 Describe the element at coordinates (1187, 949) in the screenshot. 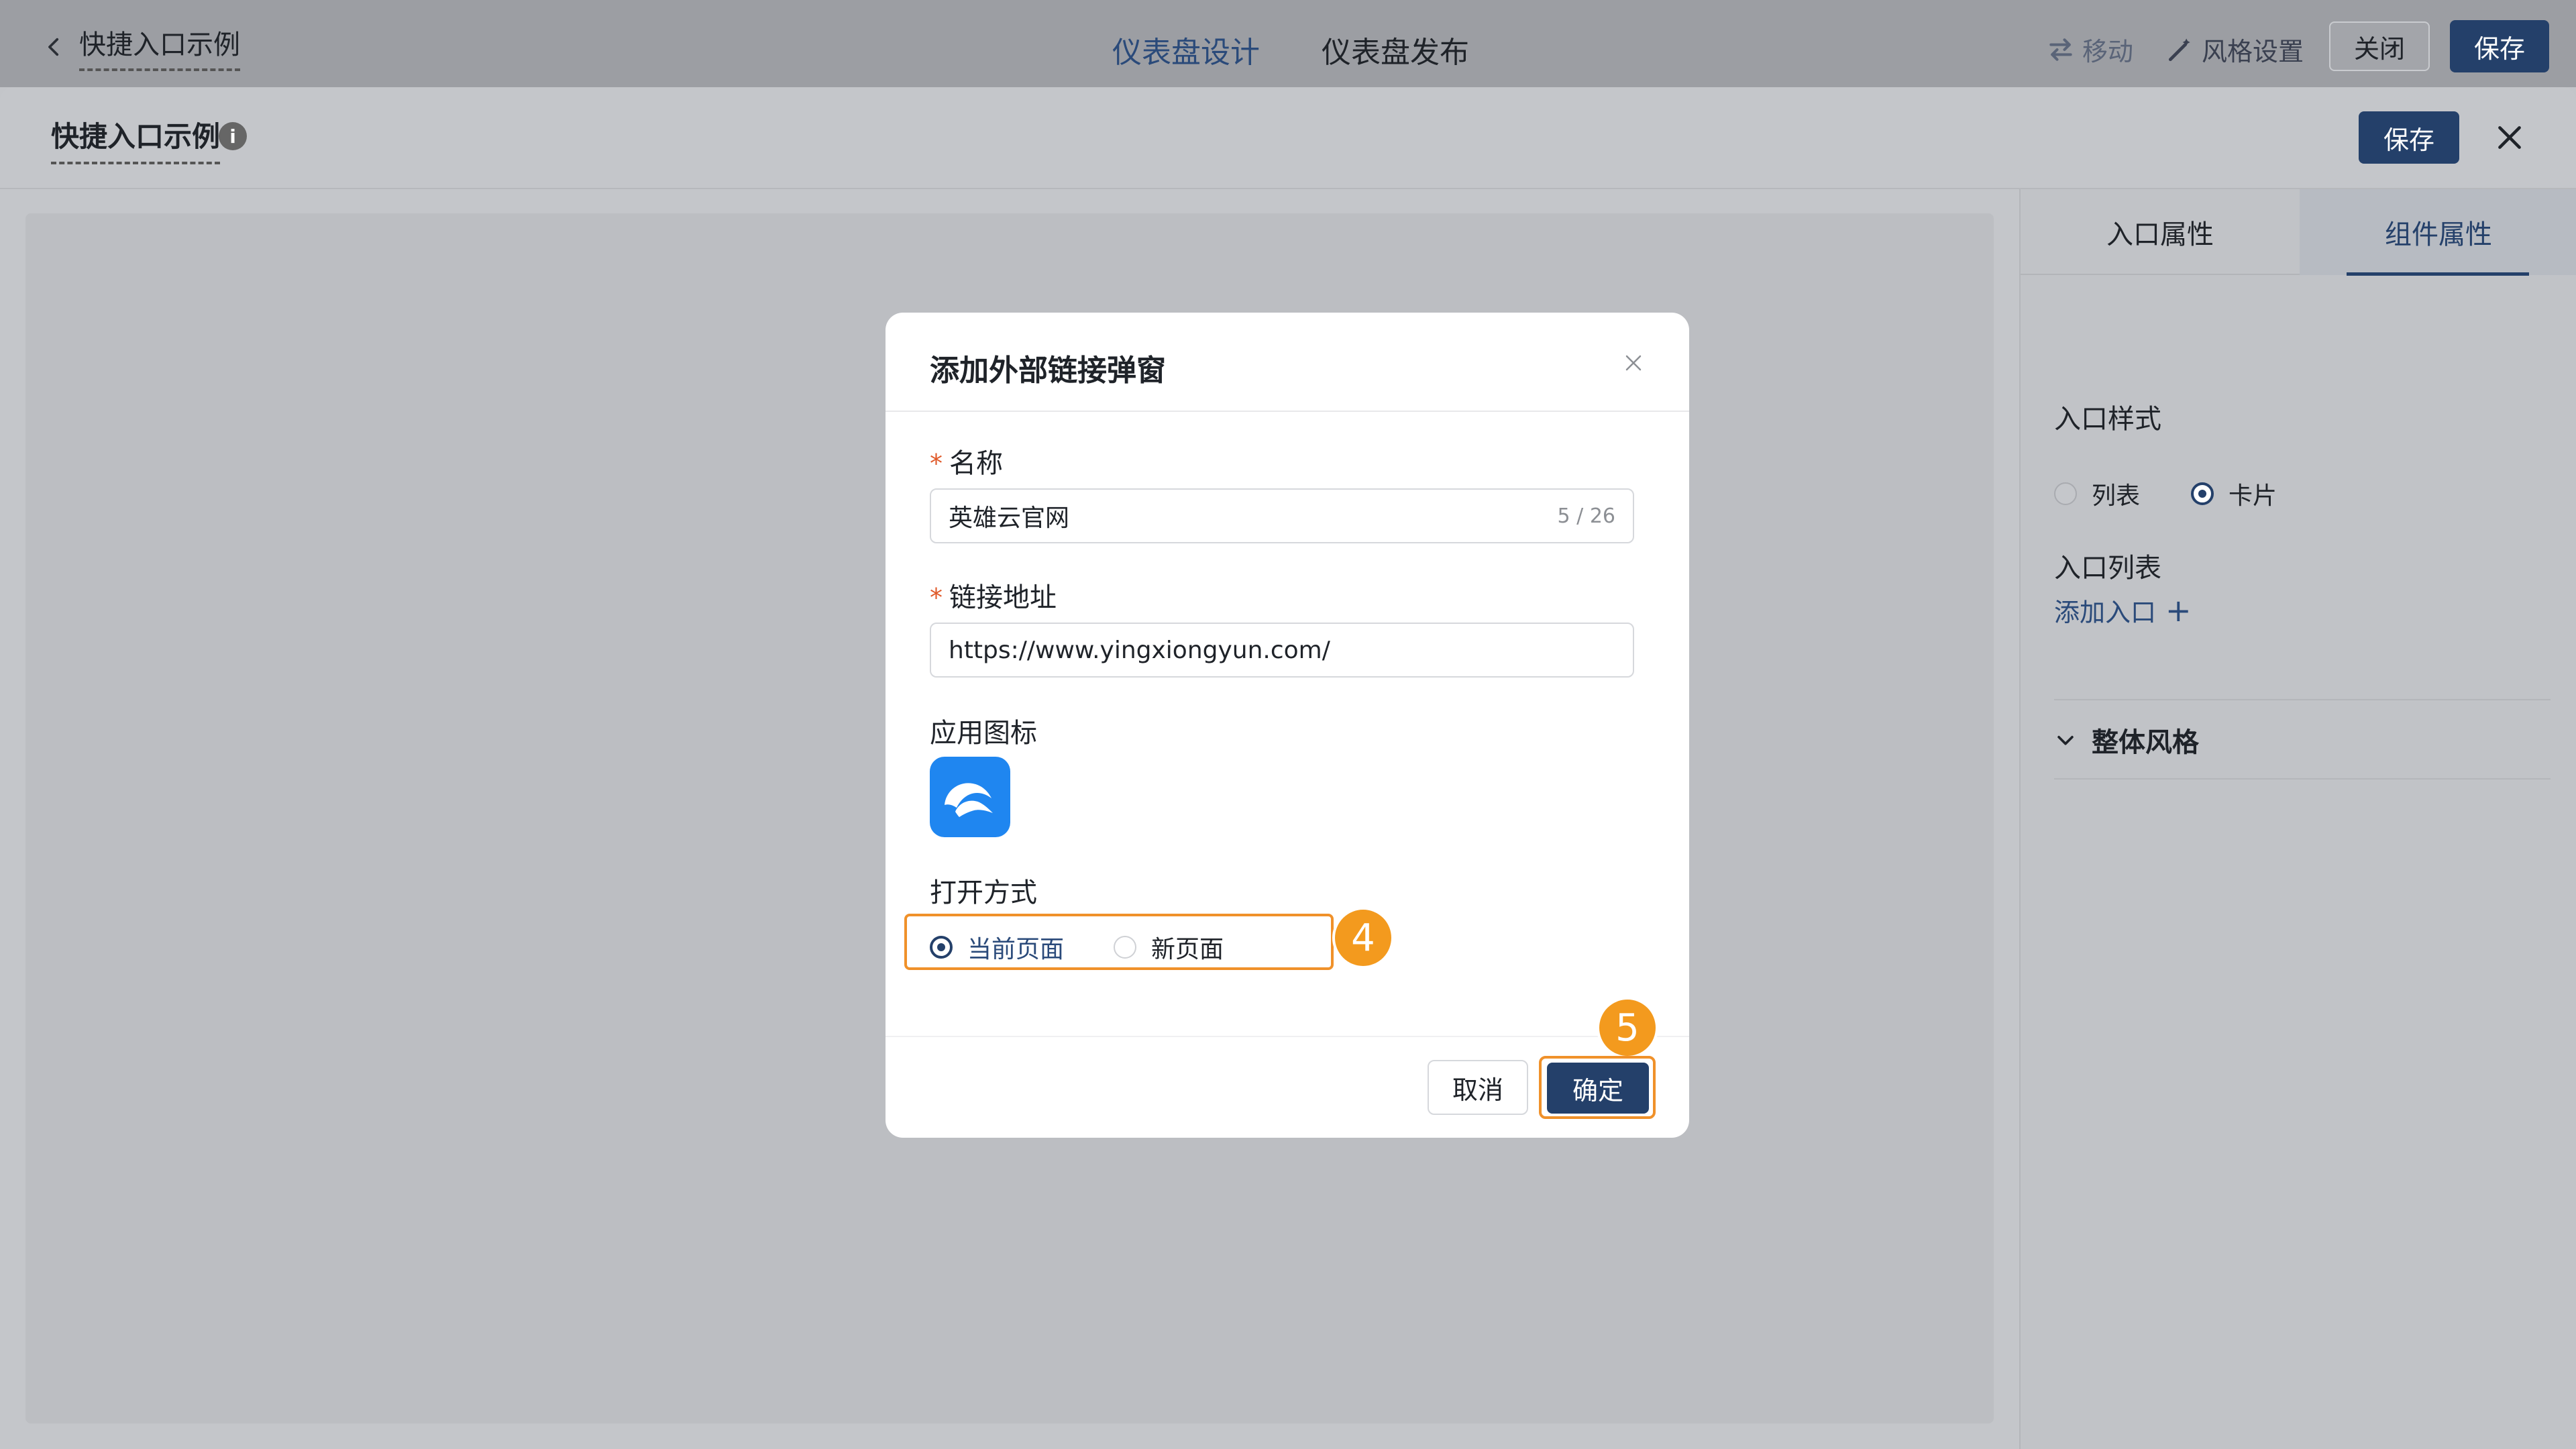

I see `open-option-new-label: 新页面` at that location.